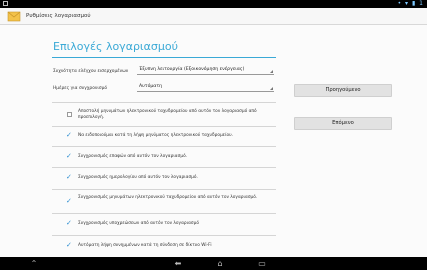 The image size is (427, 270). I want to click on sync-days-value: Αυτόματη, so click(151, 86).